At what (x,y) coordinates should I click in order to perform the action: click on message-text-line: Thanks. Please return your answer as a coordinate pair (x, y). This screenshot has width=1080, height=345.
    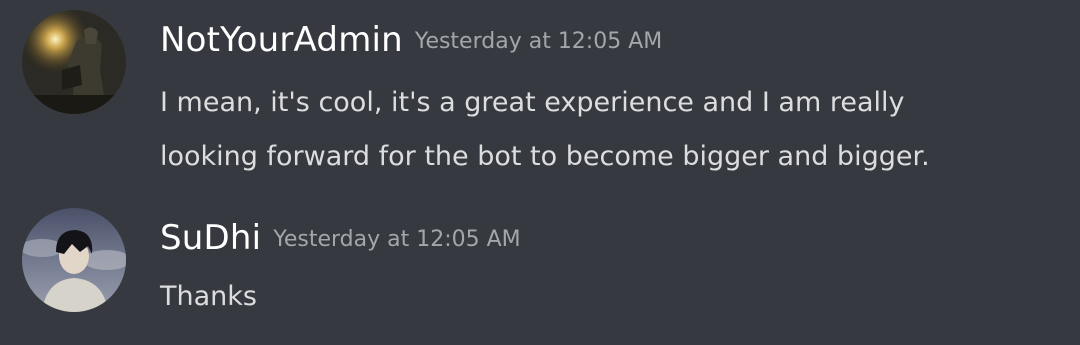
    Looking at the image, I should click on (208, 296).